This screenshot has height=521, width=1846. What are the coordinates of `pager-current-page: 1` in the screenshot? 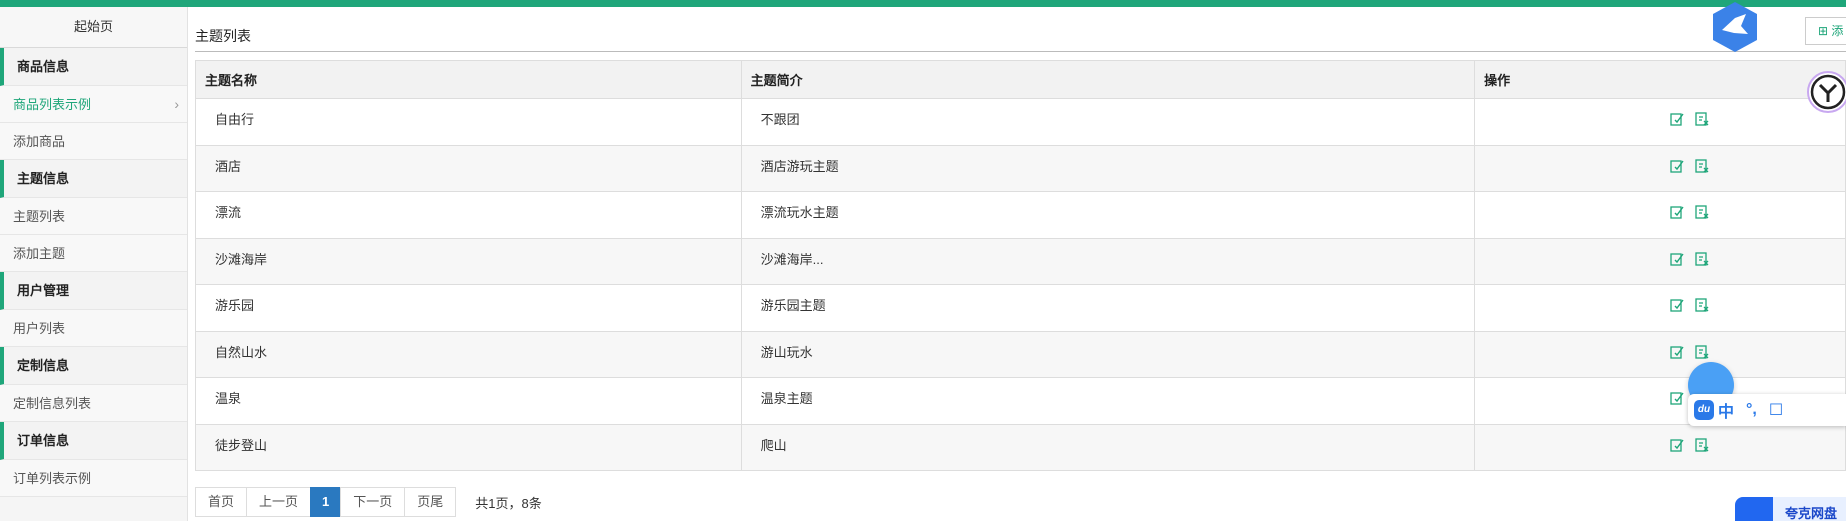 It's located at (326, 502).